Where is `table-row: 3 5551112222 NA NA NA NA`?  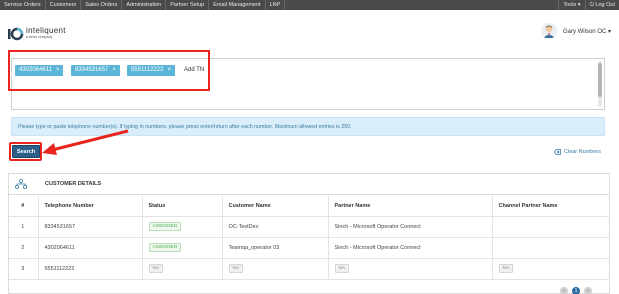
table-row: 3 5551112222 NA NA NA NA is located at coordinates (309, 269).